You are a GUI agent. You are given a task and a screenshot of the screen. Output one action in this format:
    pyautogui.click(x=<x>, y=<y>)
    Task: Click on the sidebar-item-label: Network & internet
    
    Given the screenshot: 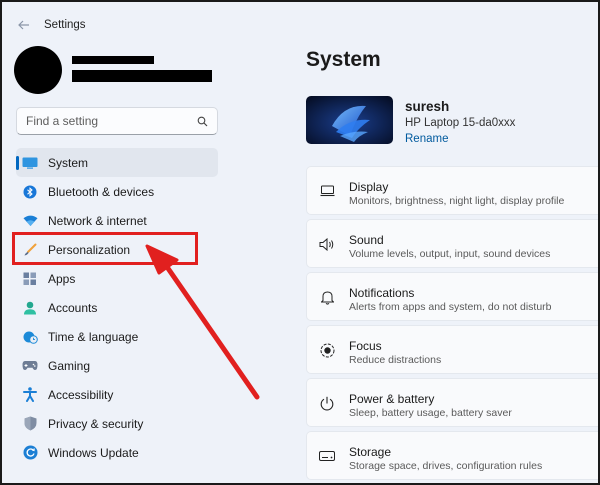 What is the action you would take?
    pyautogui.click(x=97, y=220)
    